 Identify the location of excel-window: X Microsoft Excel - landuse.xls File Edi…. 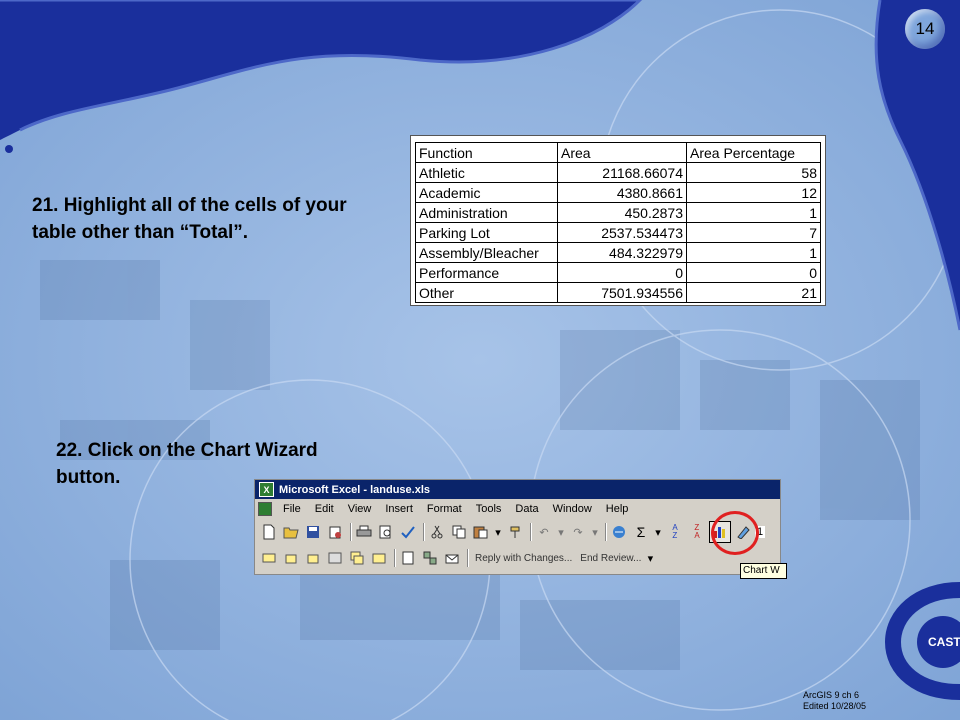
(517, 527).